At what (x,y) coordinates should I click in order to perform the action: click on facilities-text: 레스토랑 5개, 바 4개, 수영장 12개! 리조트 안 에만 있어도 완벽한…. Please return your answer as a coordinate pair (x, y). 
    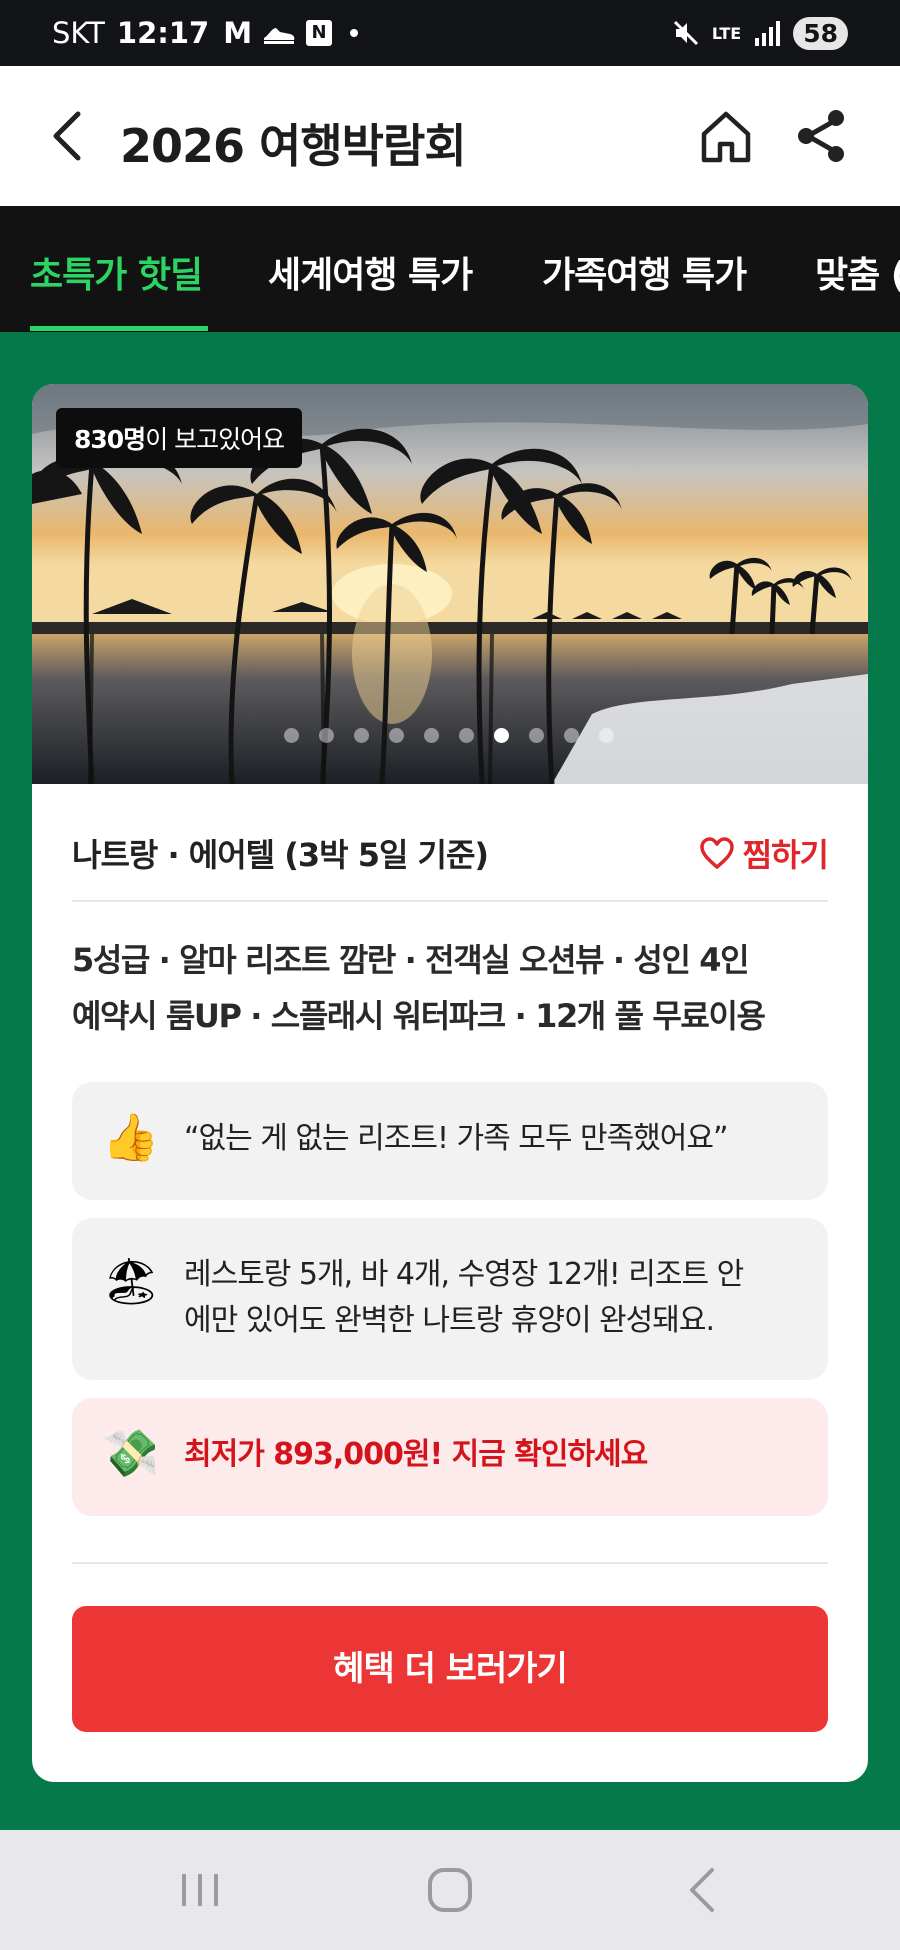
    Looking at the image, I should click on (464, 1298).